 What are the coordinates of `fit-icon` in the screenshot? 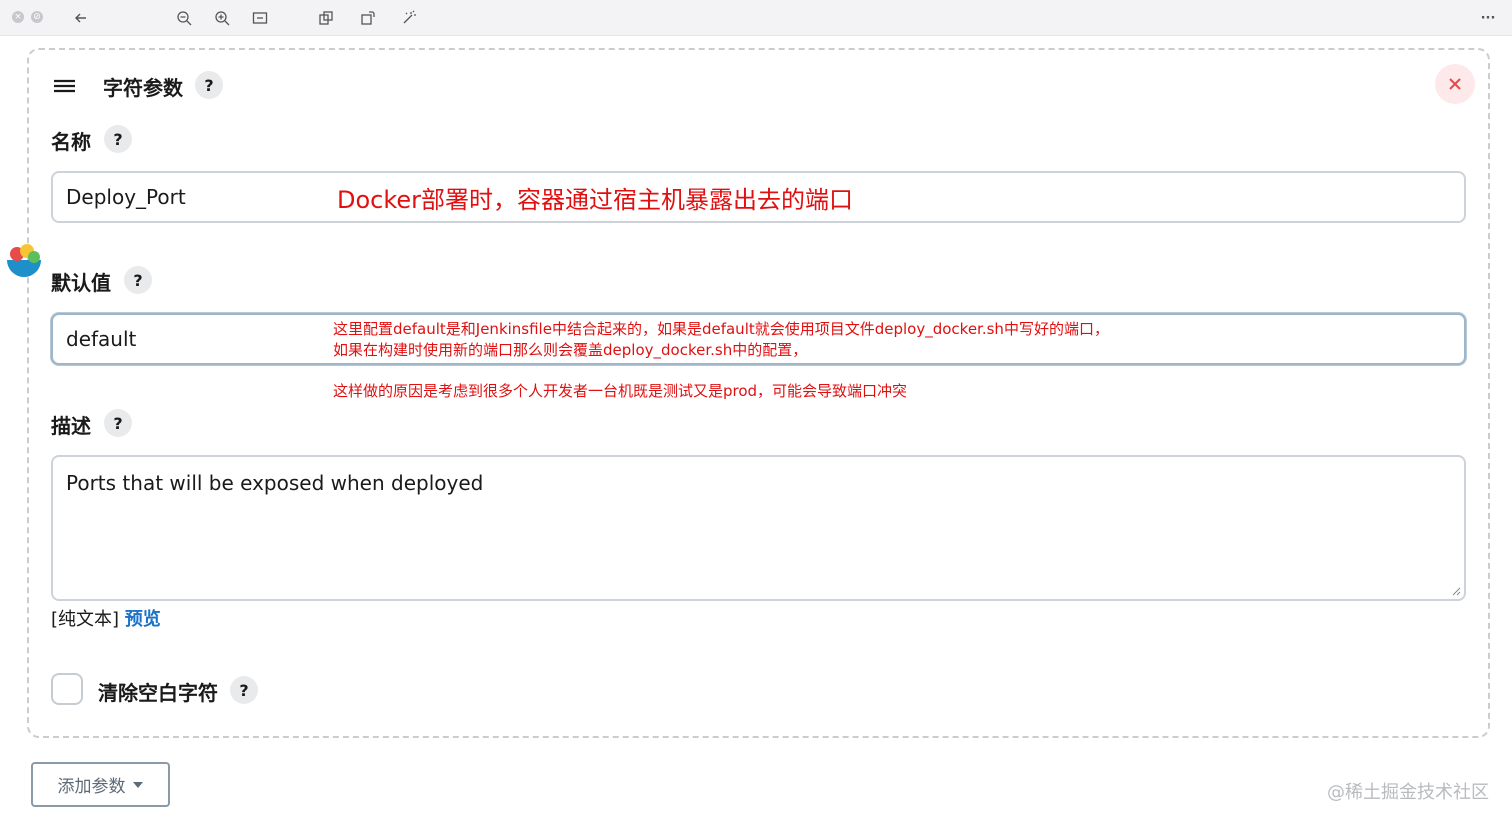 It's located at (260, 18).